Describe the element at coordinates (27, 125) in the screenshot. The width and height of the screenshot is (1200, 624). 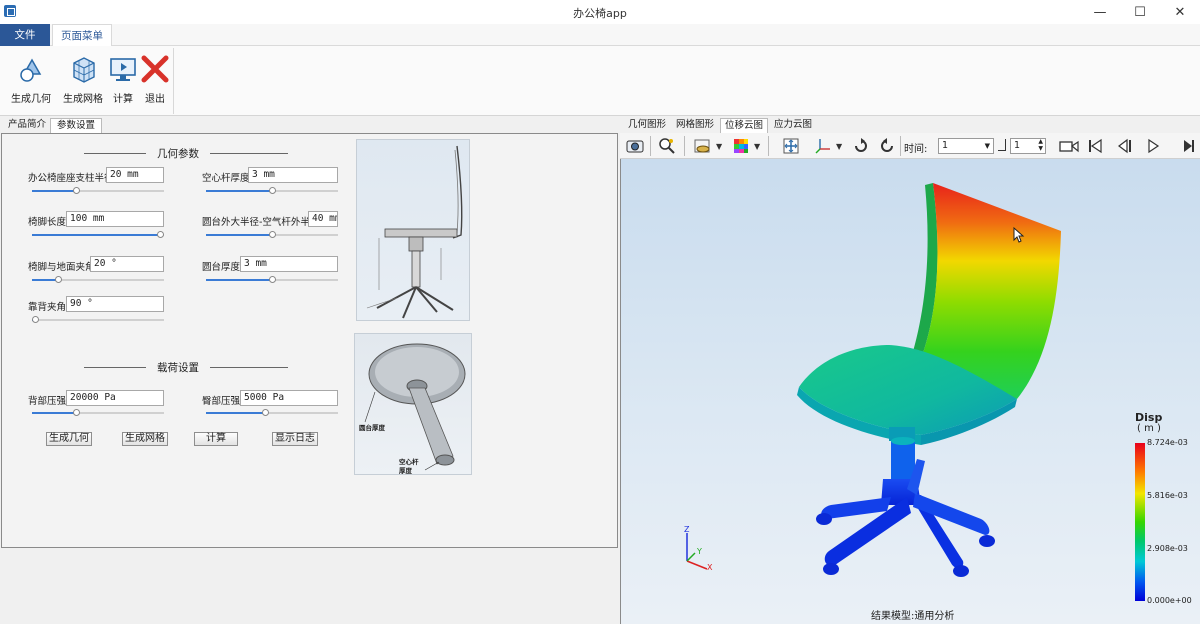
I see `tab-product-intro: 产品简介` at that location.